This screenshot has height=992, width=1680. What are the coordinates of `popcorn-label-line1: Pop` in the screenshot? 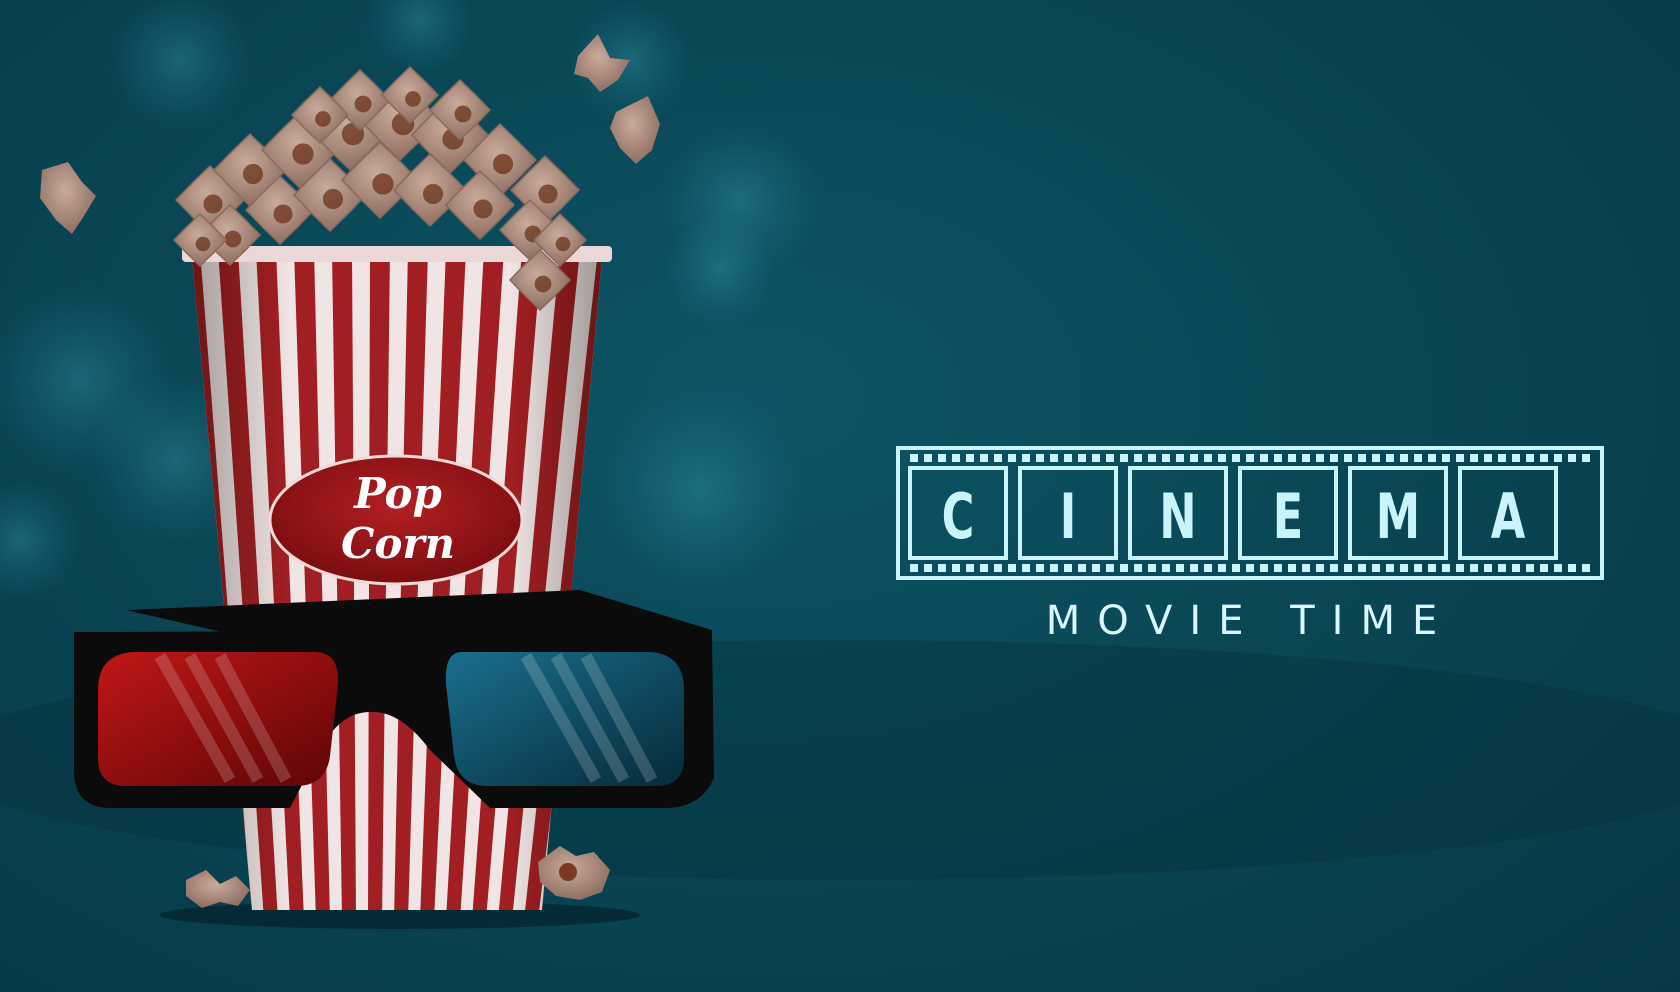 It's located at (397, 493).